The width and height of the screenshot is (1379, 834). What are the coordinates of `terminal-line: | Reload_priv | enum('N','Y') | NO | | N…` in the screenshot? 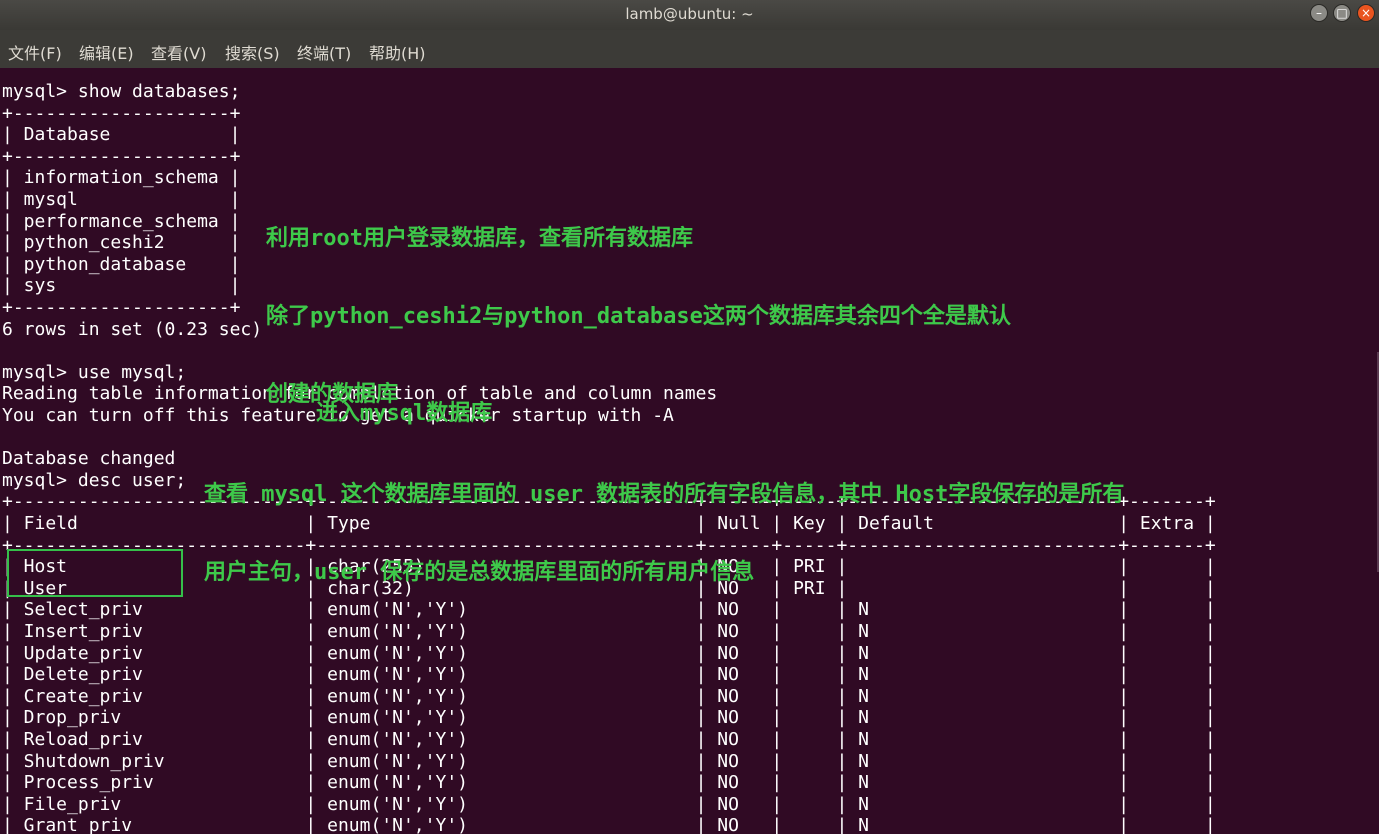 It's located at (609, 739).